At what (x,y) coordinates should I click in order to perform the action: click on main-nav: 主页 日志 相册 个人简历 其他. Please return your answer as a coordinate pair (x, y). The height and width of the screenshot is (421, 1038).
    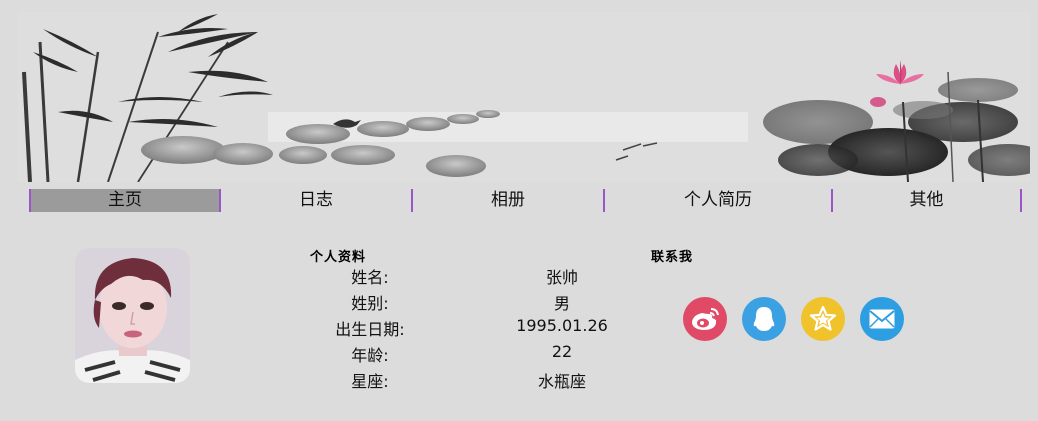
    Looking at the image, I should click on (525, 200).